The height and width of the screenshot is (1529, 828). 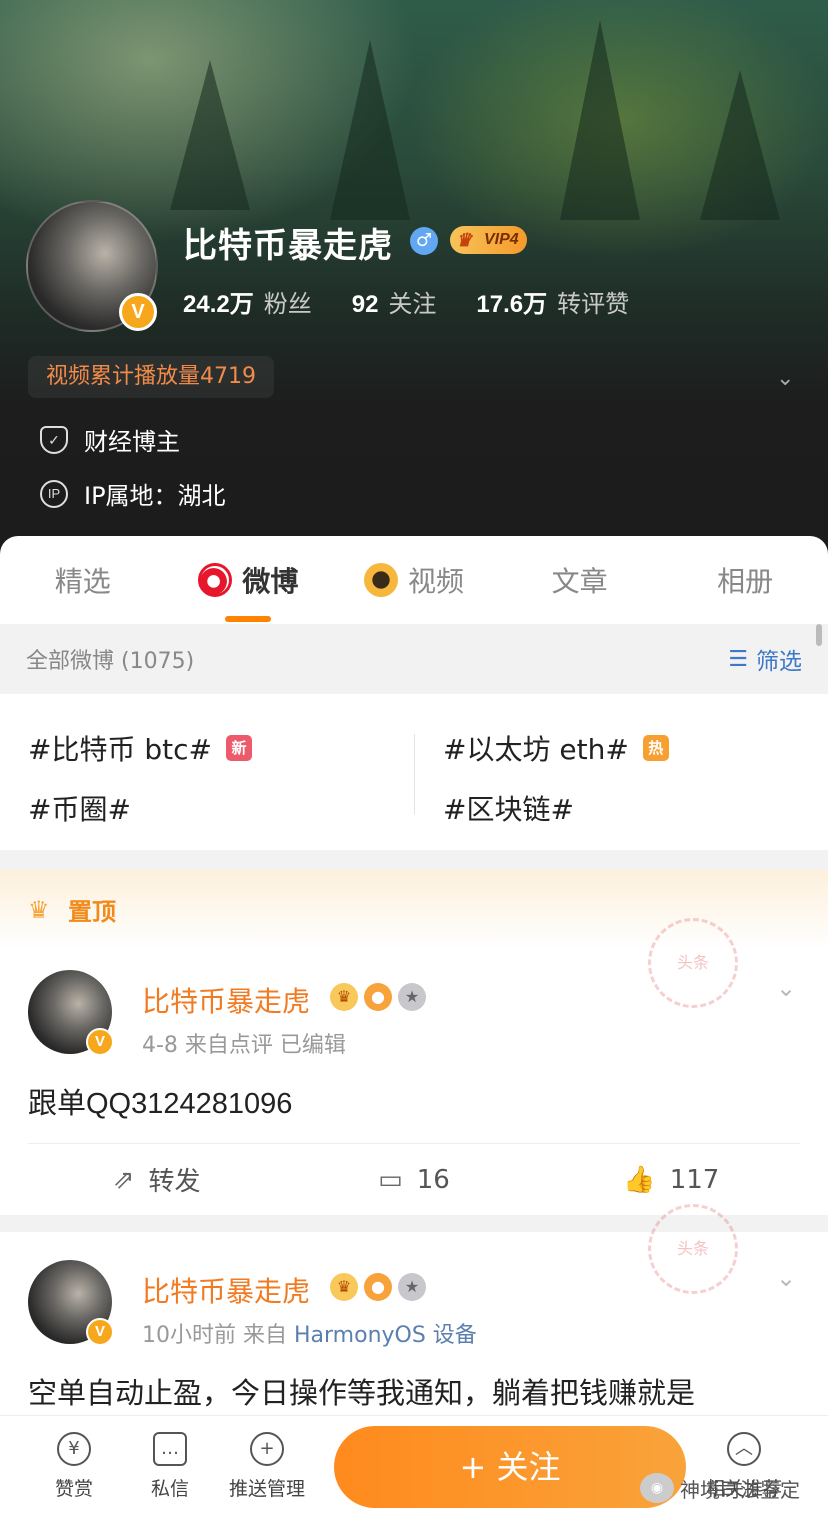 I want to click on filter-label: 筛选, so click(x=779, y=662).